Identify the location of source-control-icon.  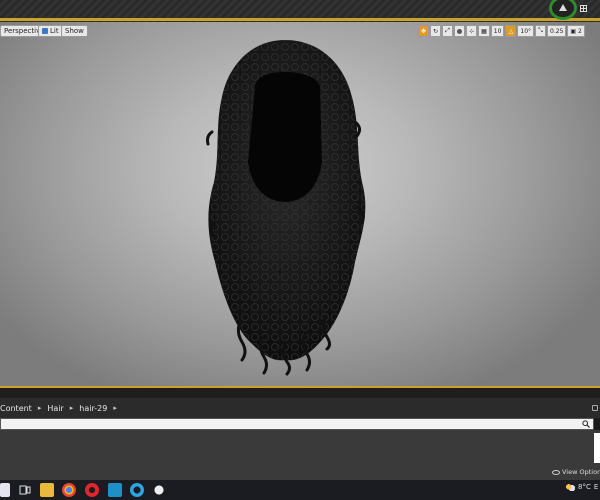
(563, 7).